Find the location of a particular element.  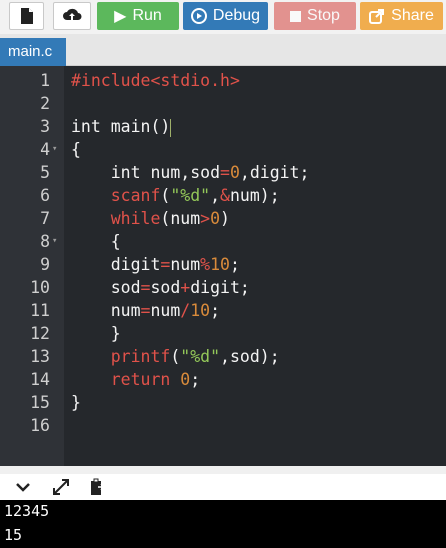

upload-button is located at coordinates (72, 16).